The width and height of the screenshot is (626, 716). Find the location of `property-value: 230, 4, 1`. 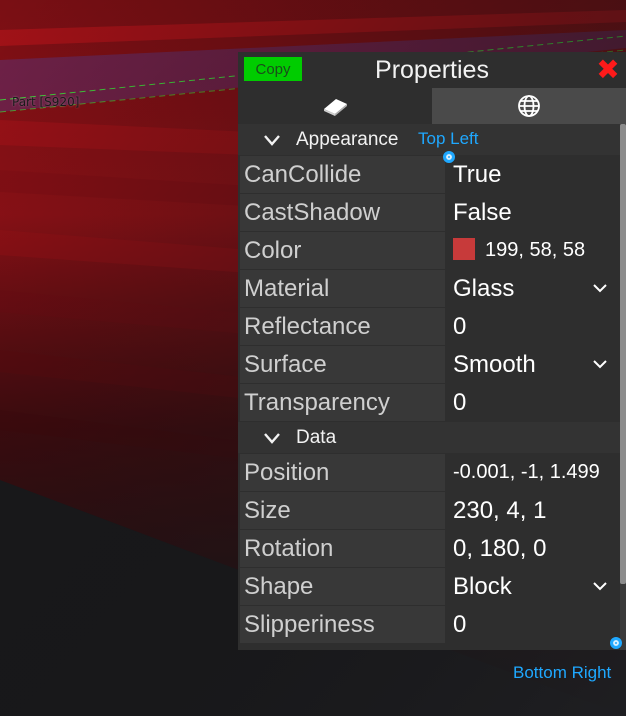

property-value: 230, 4, 1 is located at coordinates (532, 510).